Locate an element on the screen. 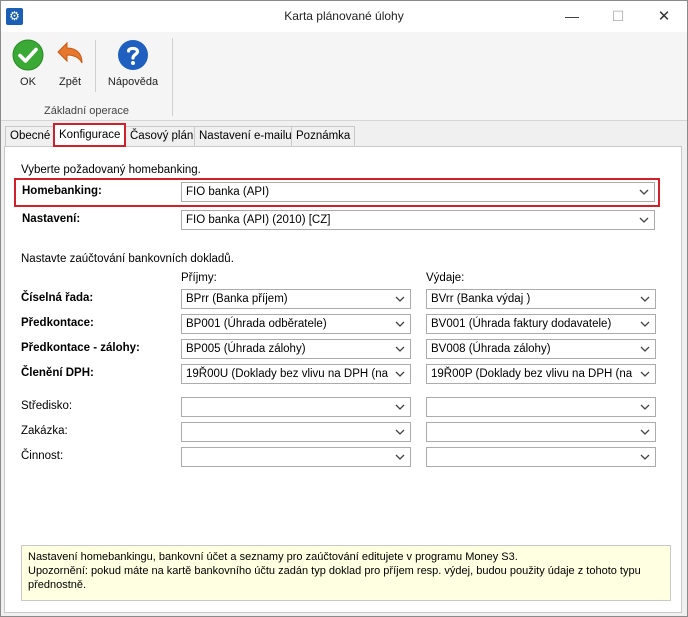  expense-activity-select is located at coordinates (541, 457).